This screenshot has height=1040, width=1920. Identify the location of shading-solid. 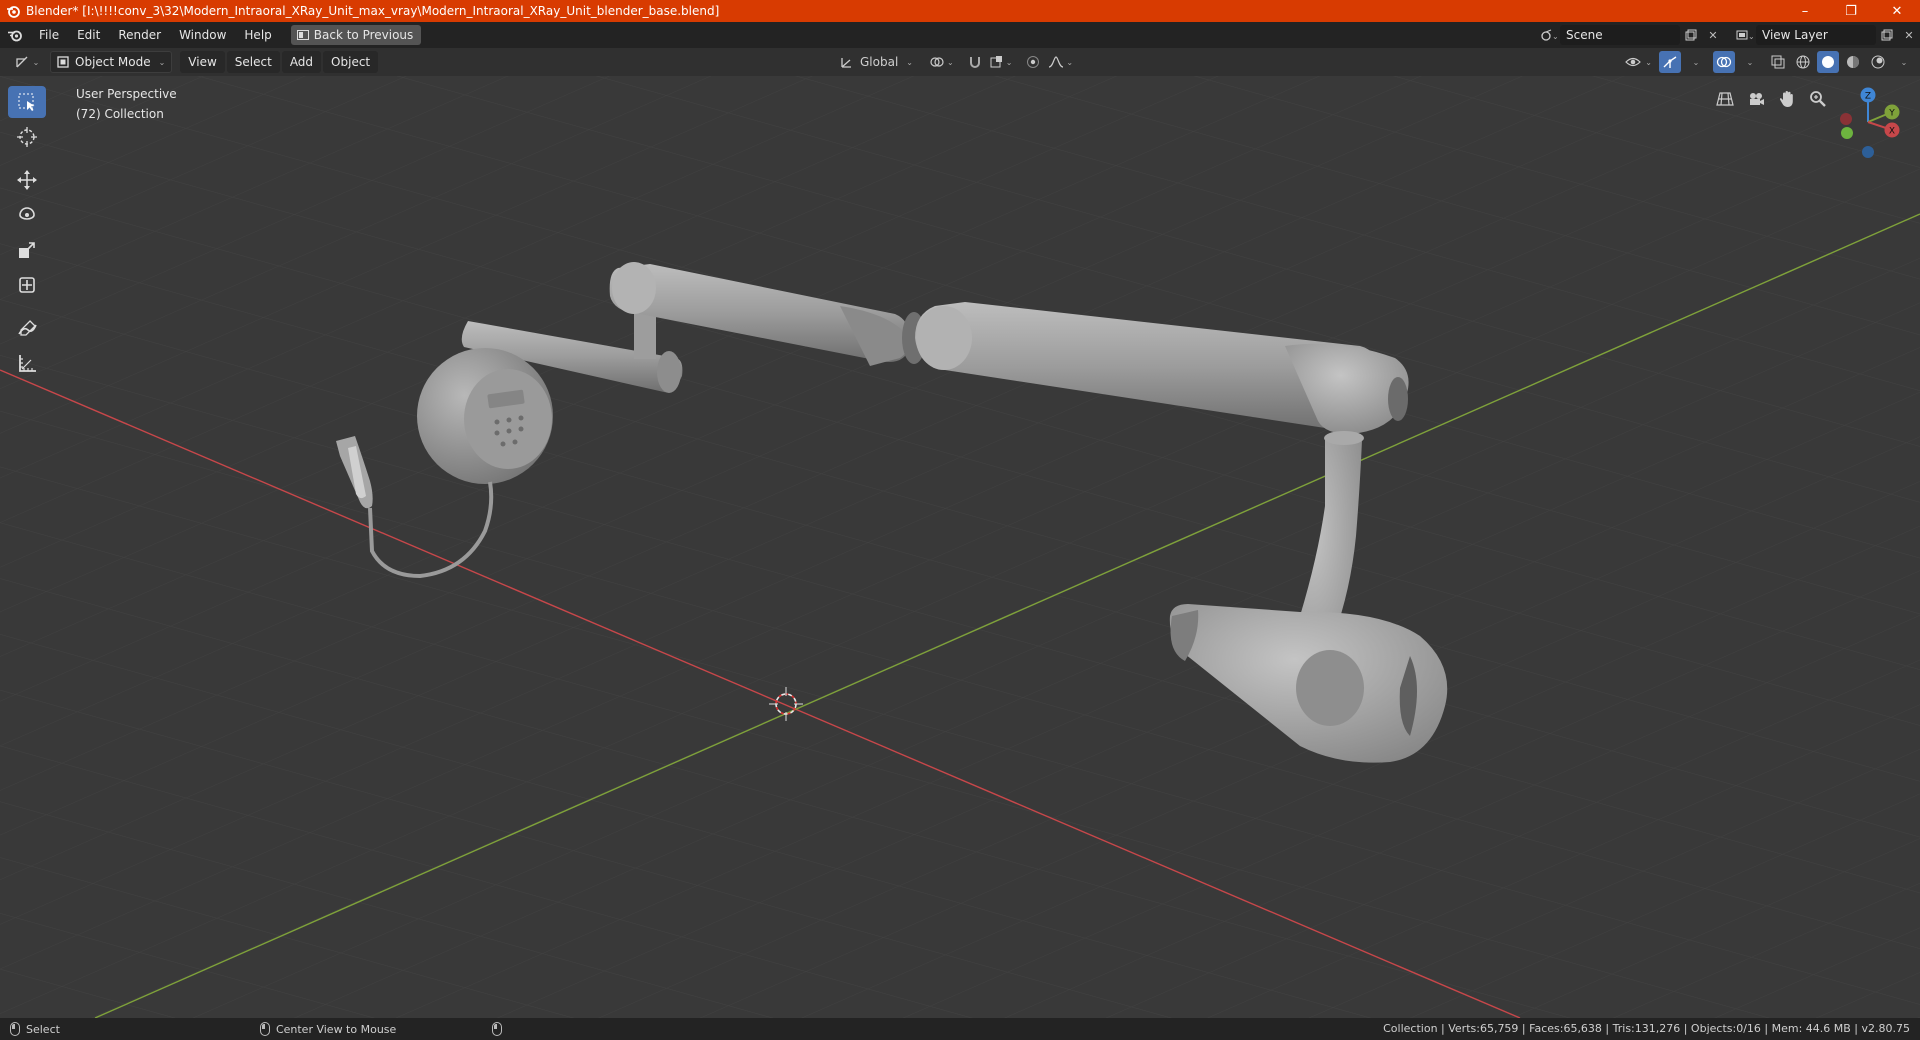
(1828, 62).